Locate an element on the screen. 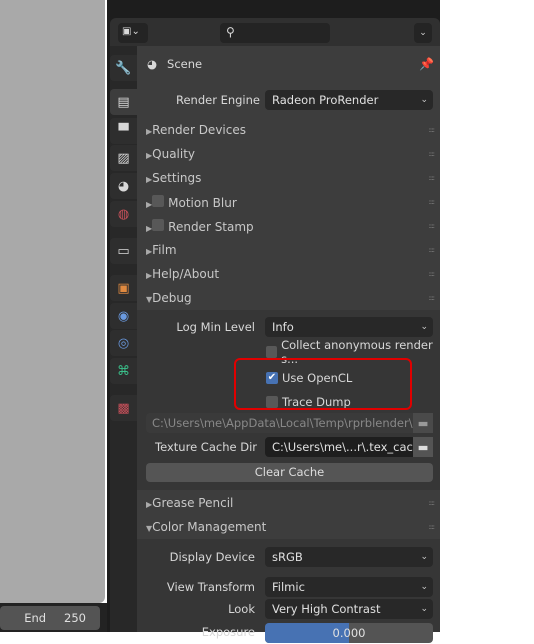  panel-settings: ▶Settings:::: is located at coordinates (288, 178).